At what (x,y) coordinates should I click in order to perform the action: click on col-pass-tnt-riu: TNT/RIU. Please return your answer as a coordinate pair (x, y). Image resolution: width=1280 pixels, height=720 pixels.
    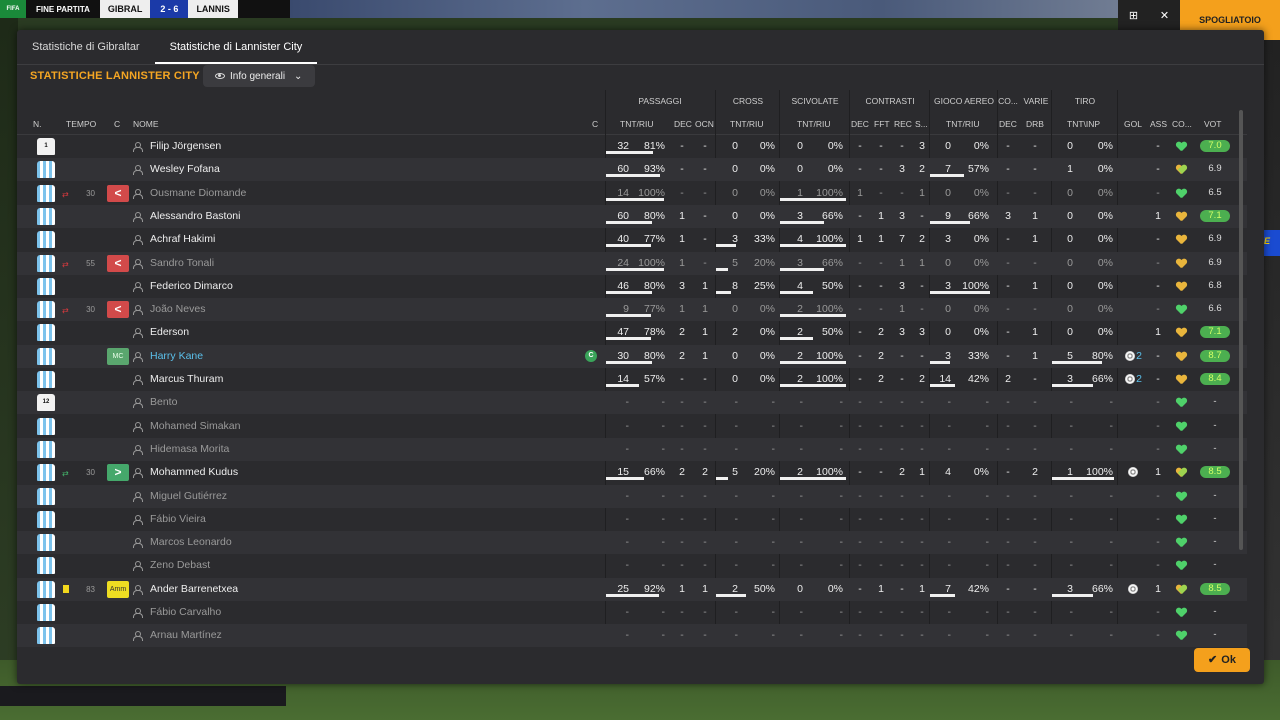
    Looking at the image, I should click on (637, 124).